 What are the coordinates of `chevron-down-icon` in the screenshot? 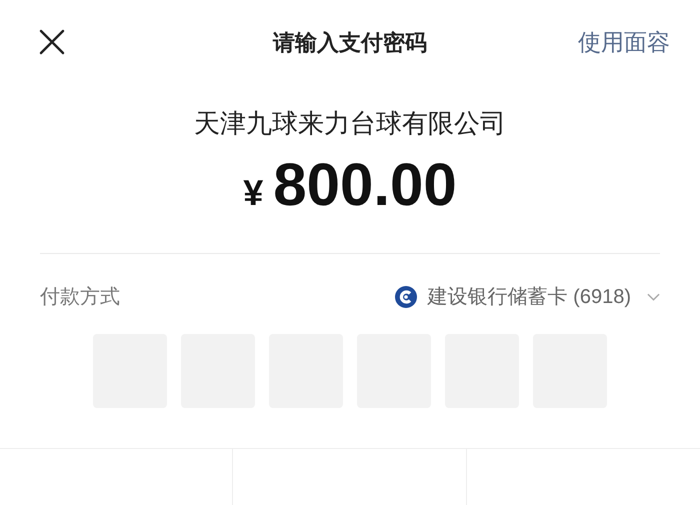 It's located at (653, 297).